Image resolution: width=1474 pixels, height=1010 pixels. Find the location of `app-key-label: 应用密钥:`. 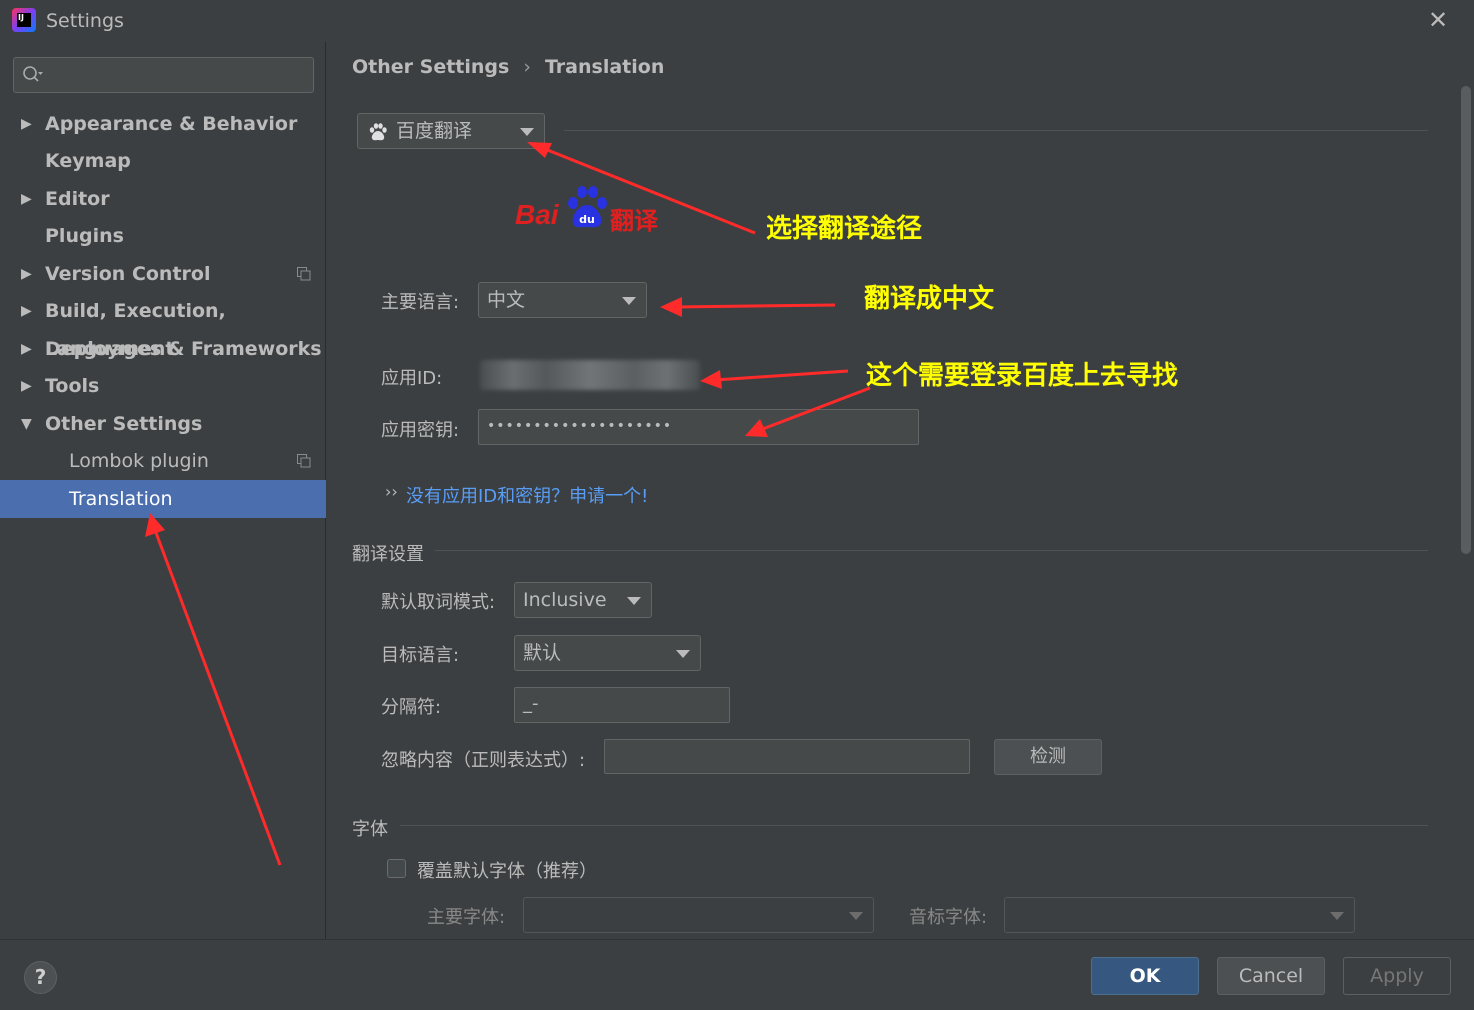

app-key-label: 应用密钥: is located at coordinates (420, 430).